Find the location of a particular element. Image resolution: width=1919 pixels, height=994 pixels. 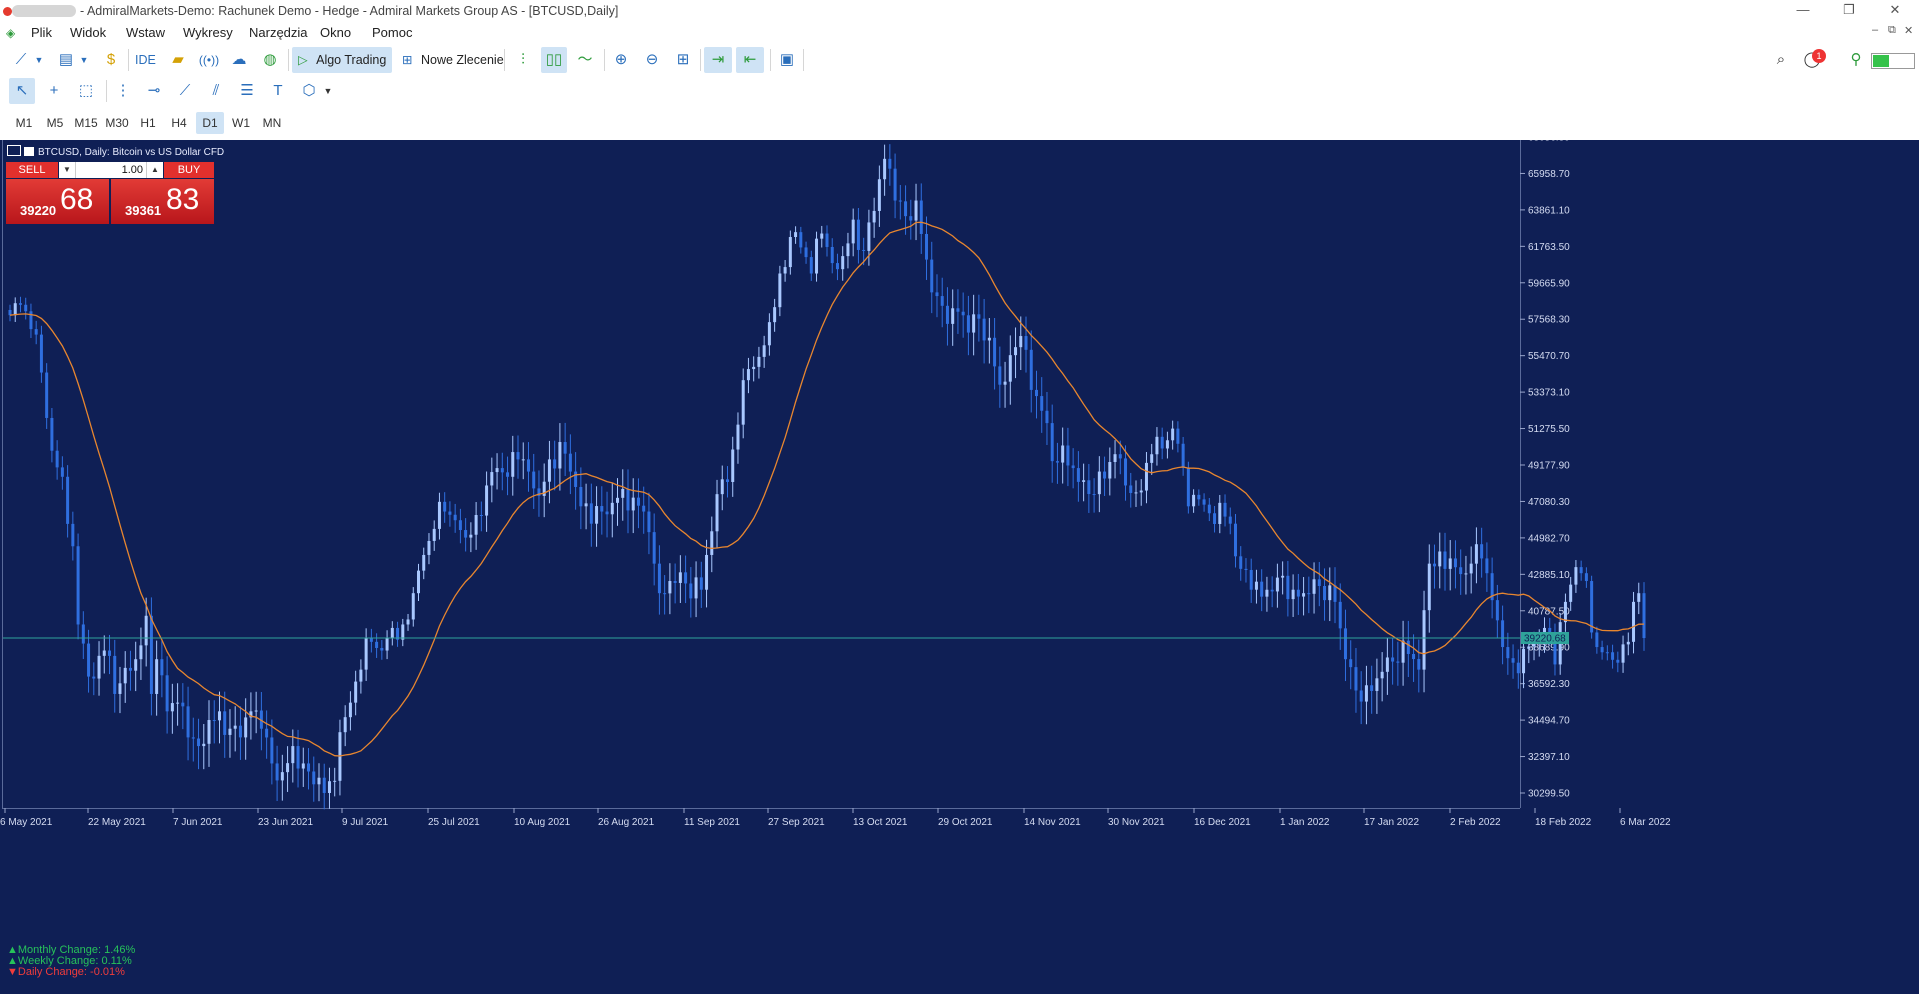

ide-button: IDE is located at coordinates (145, 60).